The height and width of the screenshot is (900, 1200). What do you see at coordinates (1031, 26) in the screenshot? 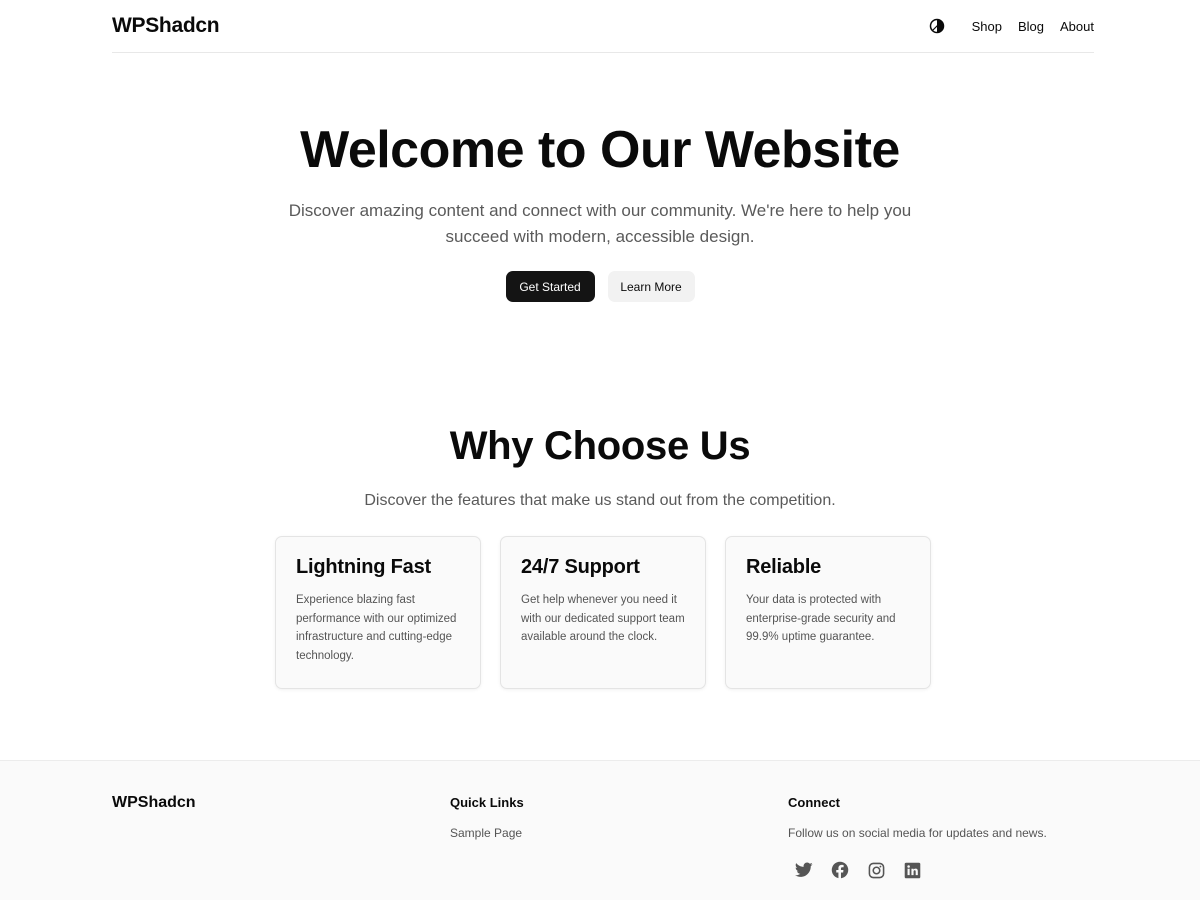
I see `nav-link-blog: Blog` at bounding box center [1031, 26].